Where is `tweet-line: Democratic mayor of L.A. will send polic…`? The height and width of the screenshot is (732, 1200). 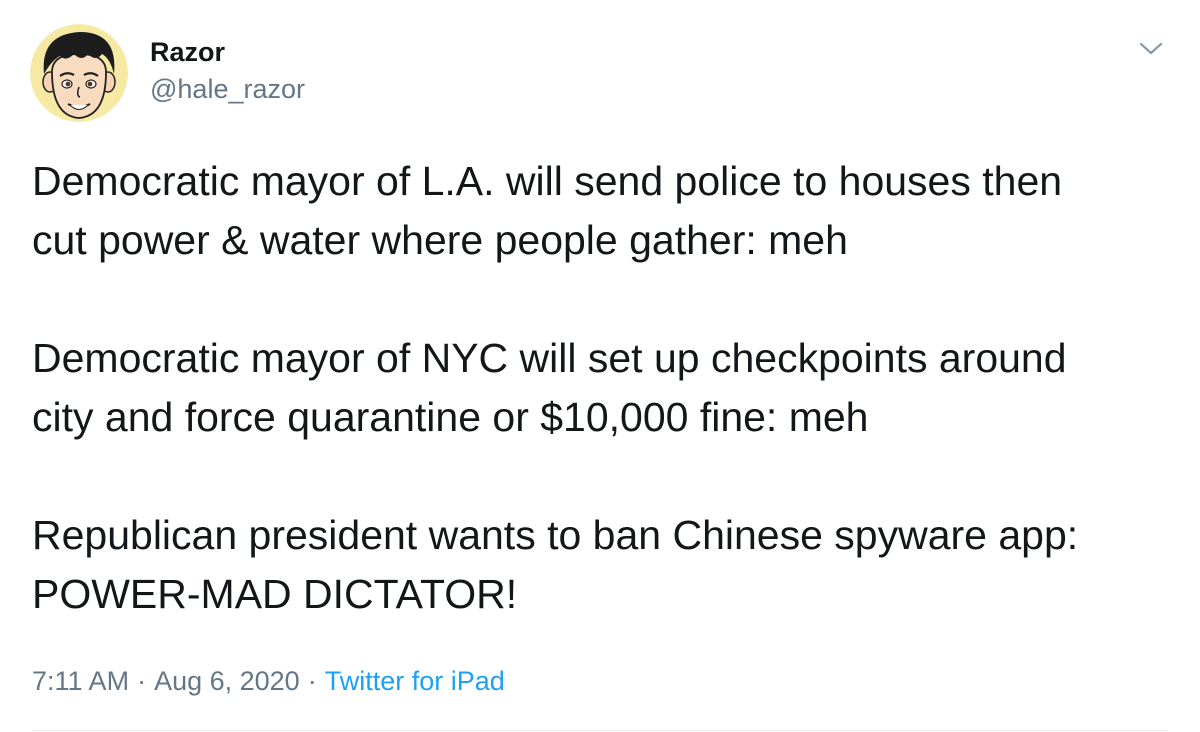
tweet-line: Democratic mayor of L.A. will send polic… is located at coordinates (547, 181).